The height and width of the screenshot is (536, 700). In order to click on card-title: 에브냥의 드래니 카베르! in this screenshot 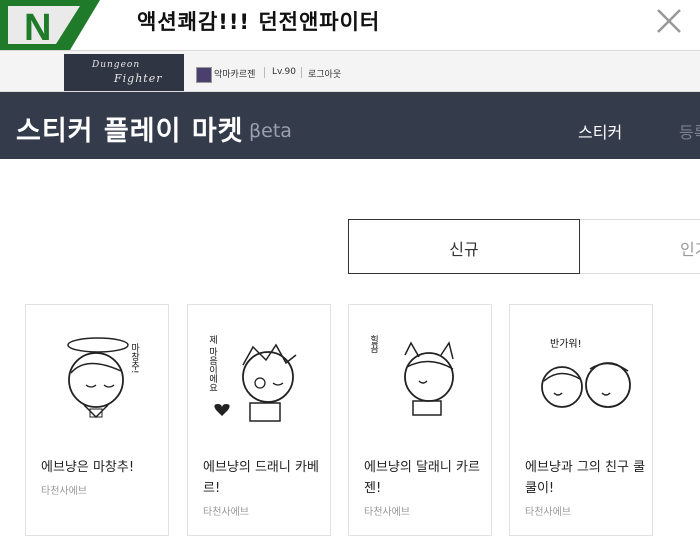, I will do `click(264, 478)`.